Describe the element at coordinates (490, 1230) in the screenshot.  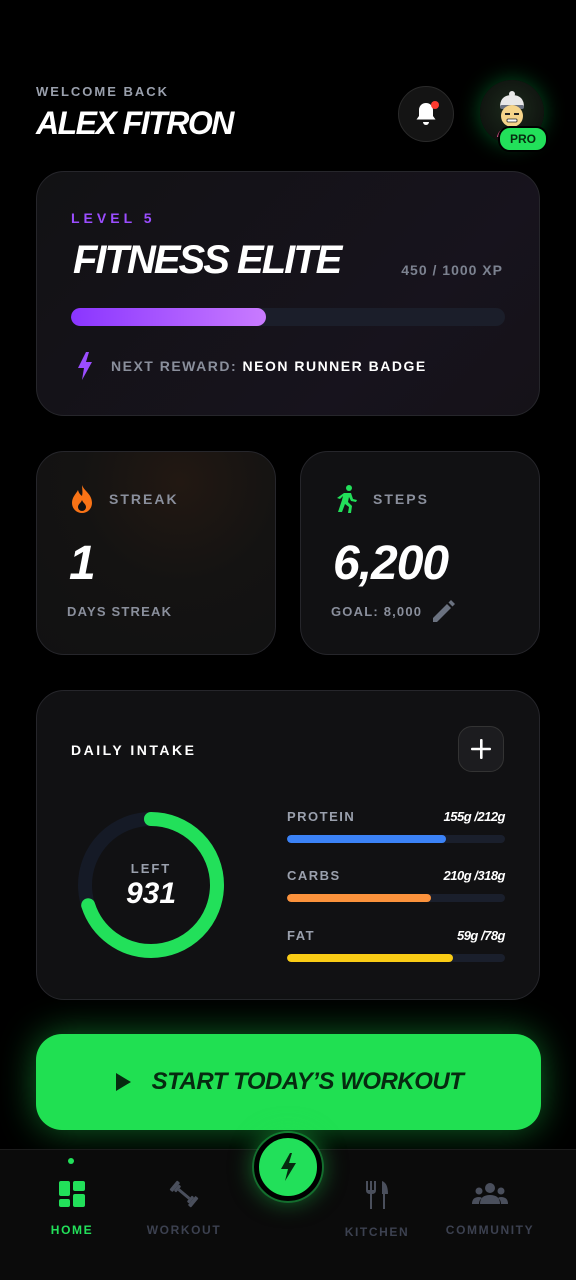
I see `nav-label: COMMUNITY` at that location.